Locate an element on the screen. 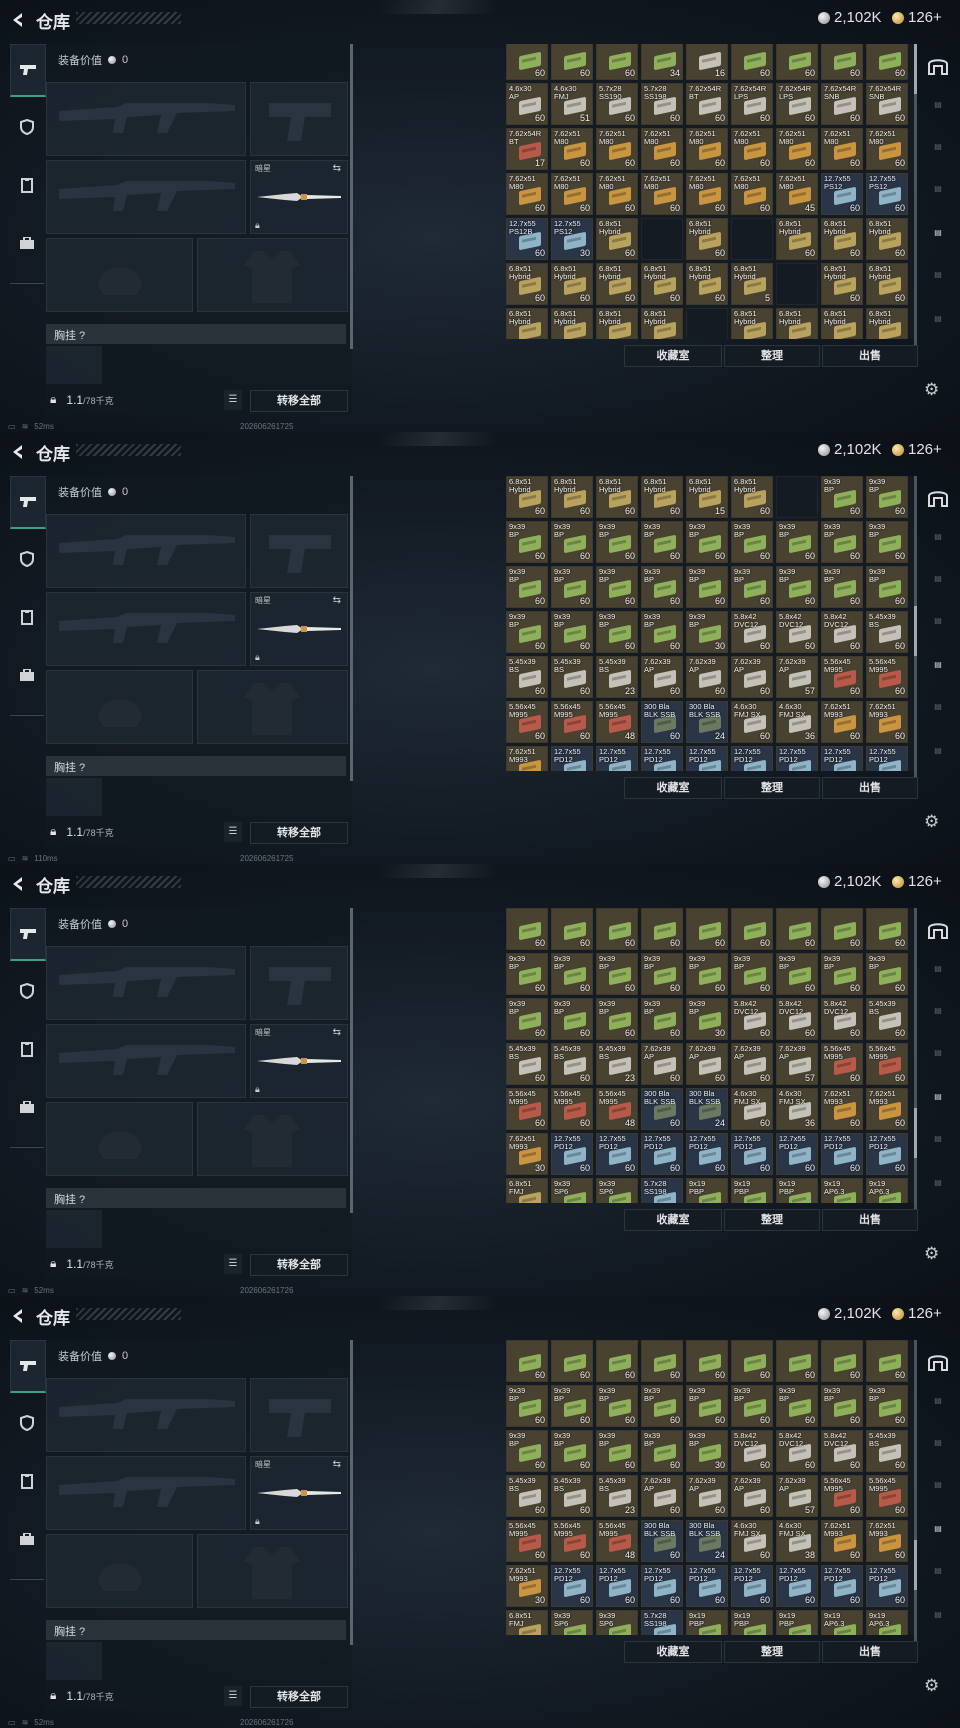  ammo-item: 4.6x30 FMJ SX 36 is located at coordinates (797, 722).